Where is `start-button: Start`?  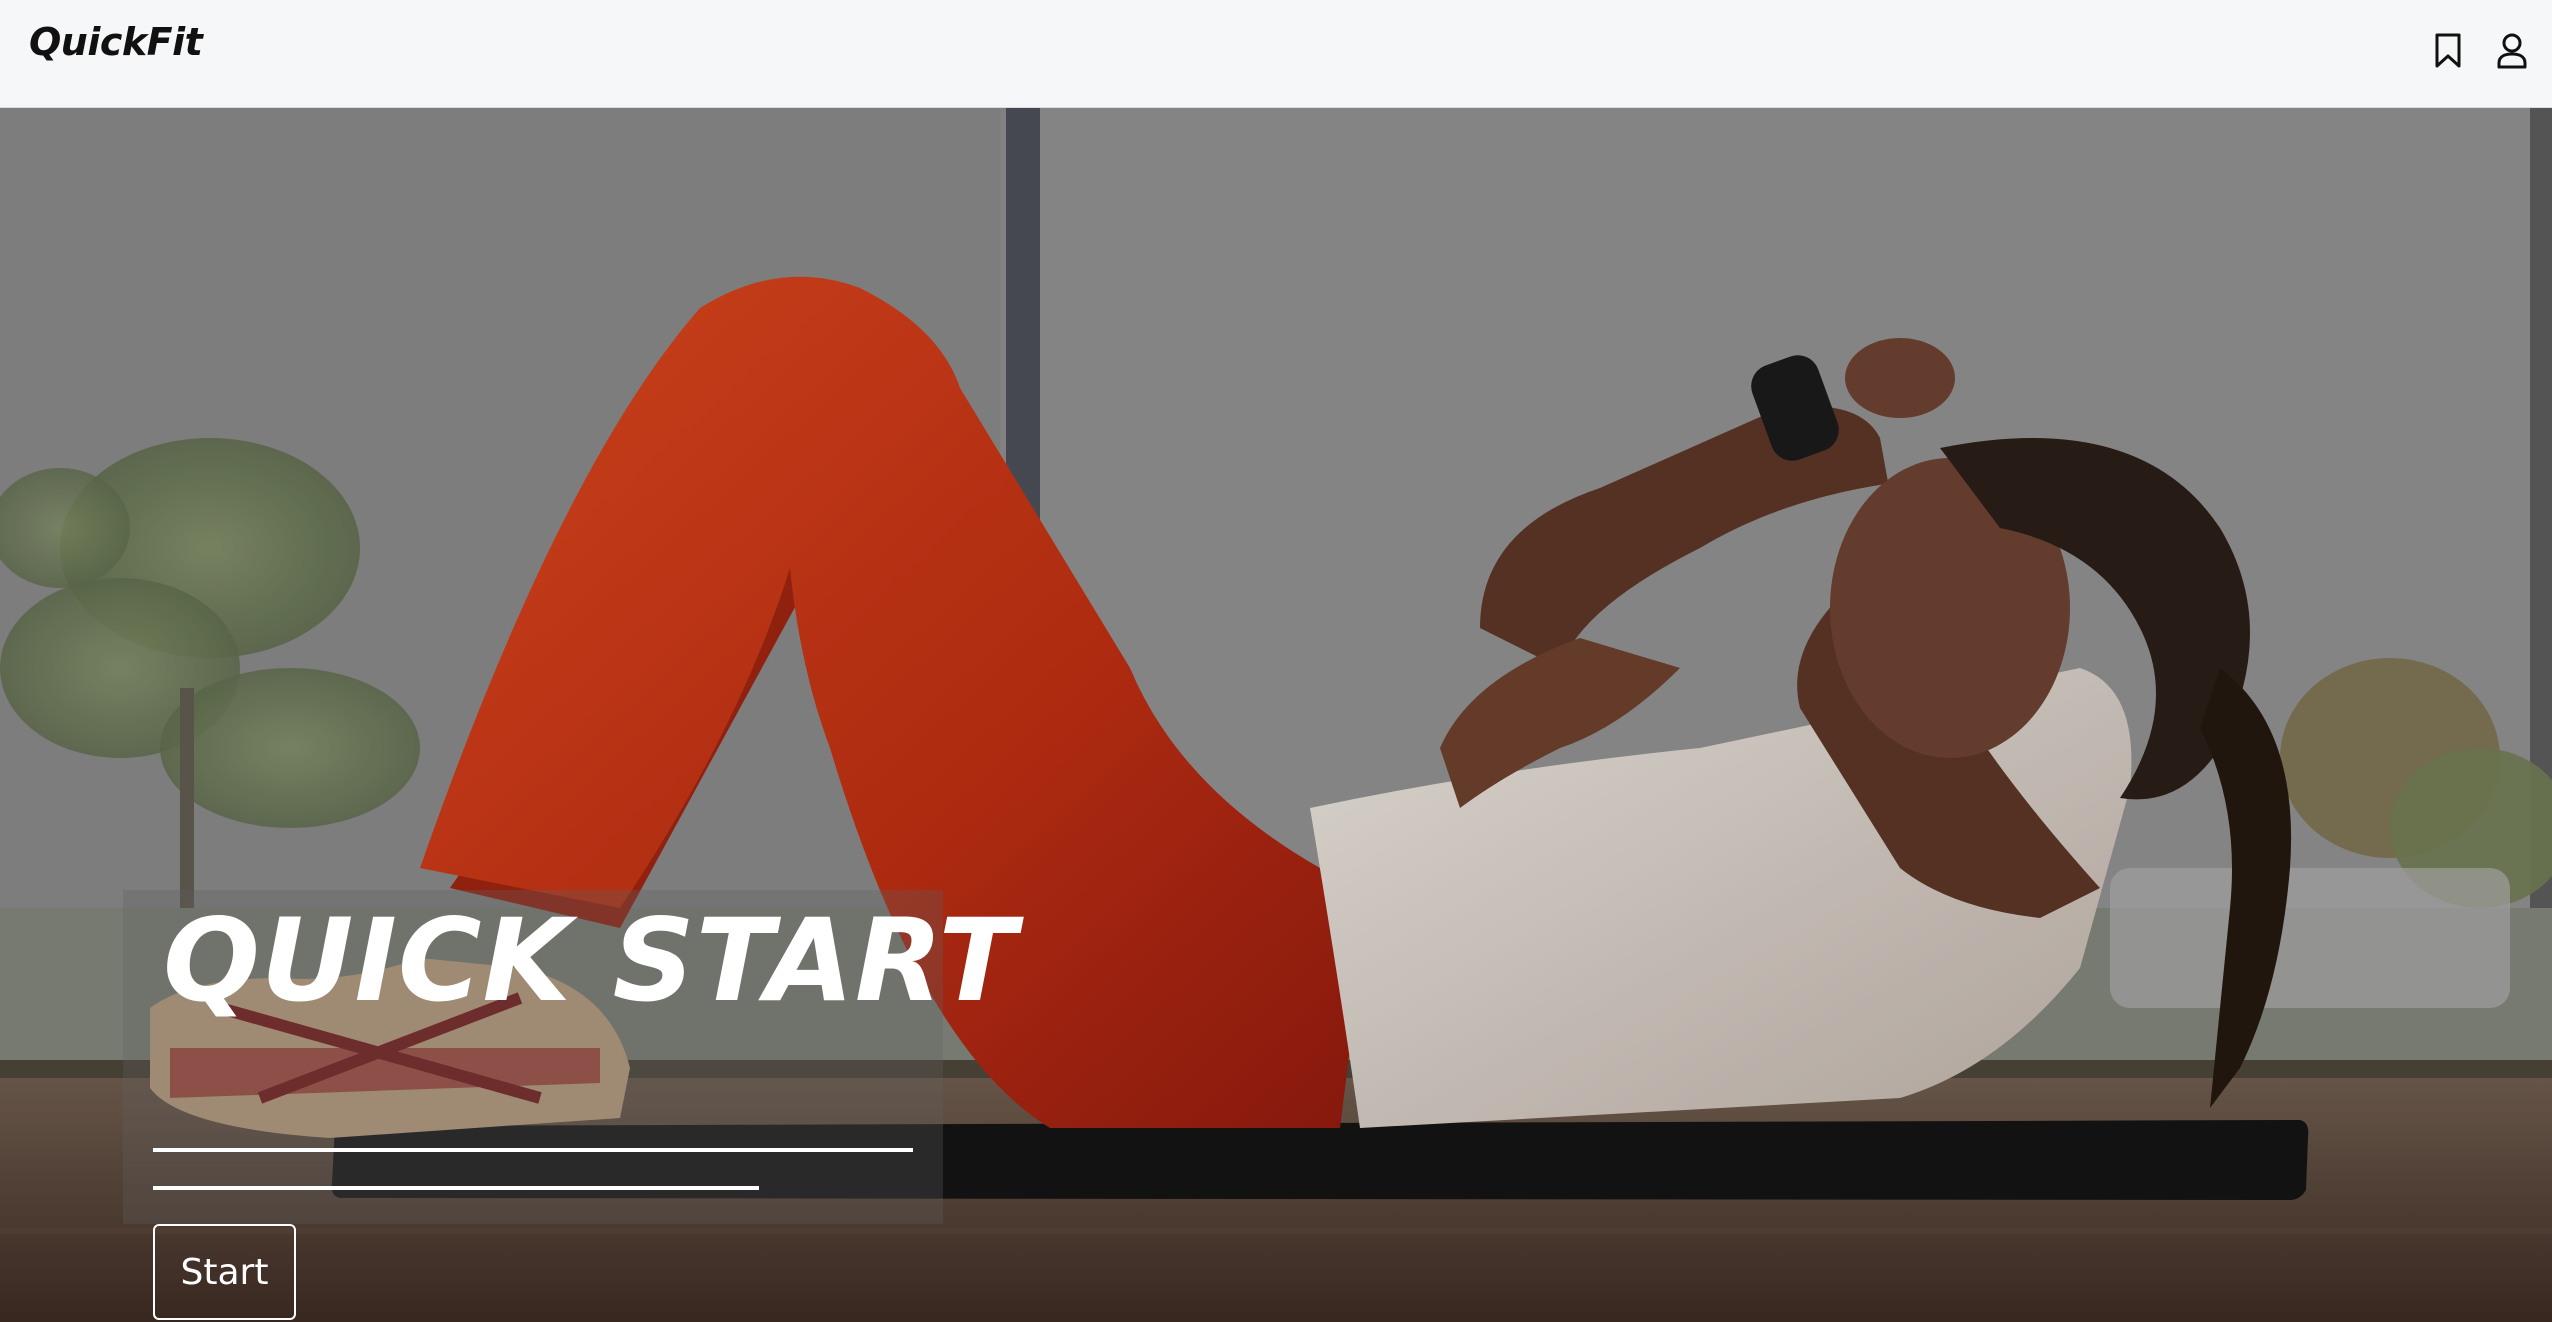 start-button: Start is located at coordinates (224, 1272).